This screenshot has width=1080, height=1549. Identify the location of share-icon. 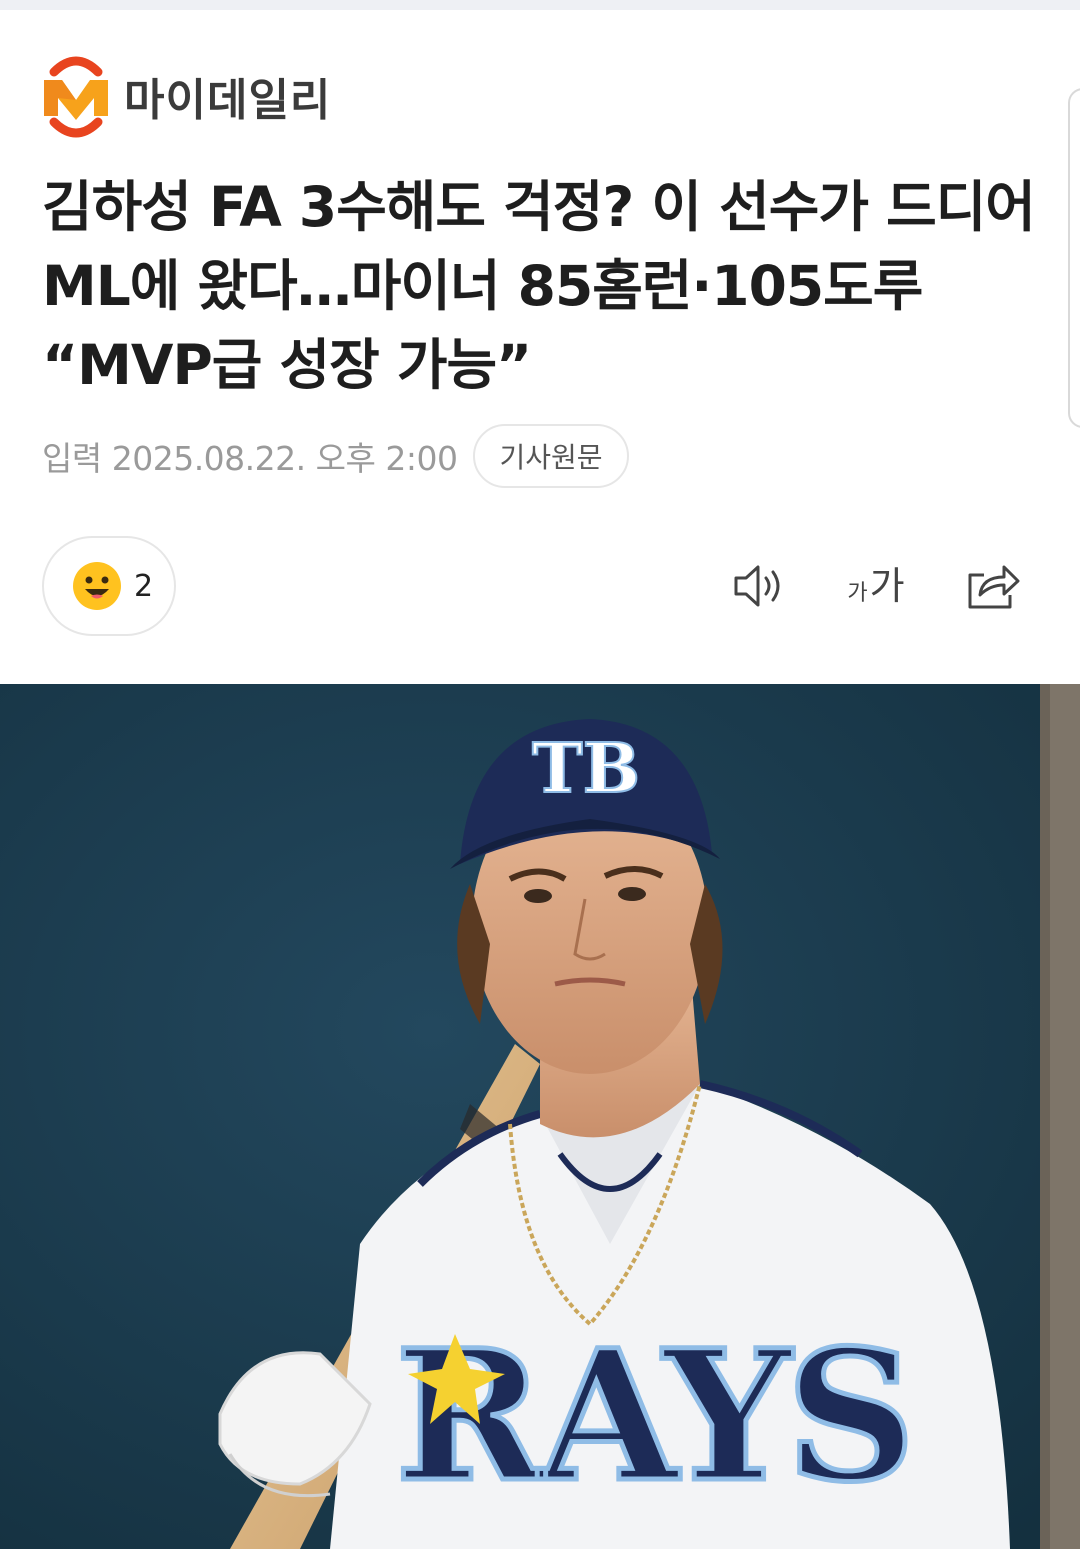
(994, 587).